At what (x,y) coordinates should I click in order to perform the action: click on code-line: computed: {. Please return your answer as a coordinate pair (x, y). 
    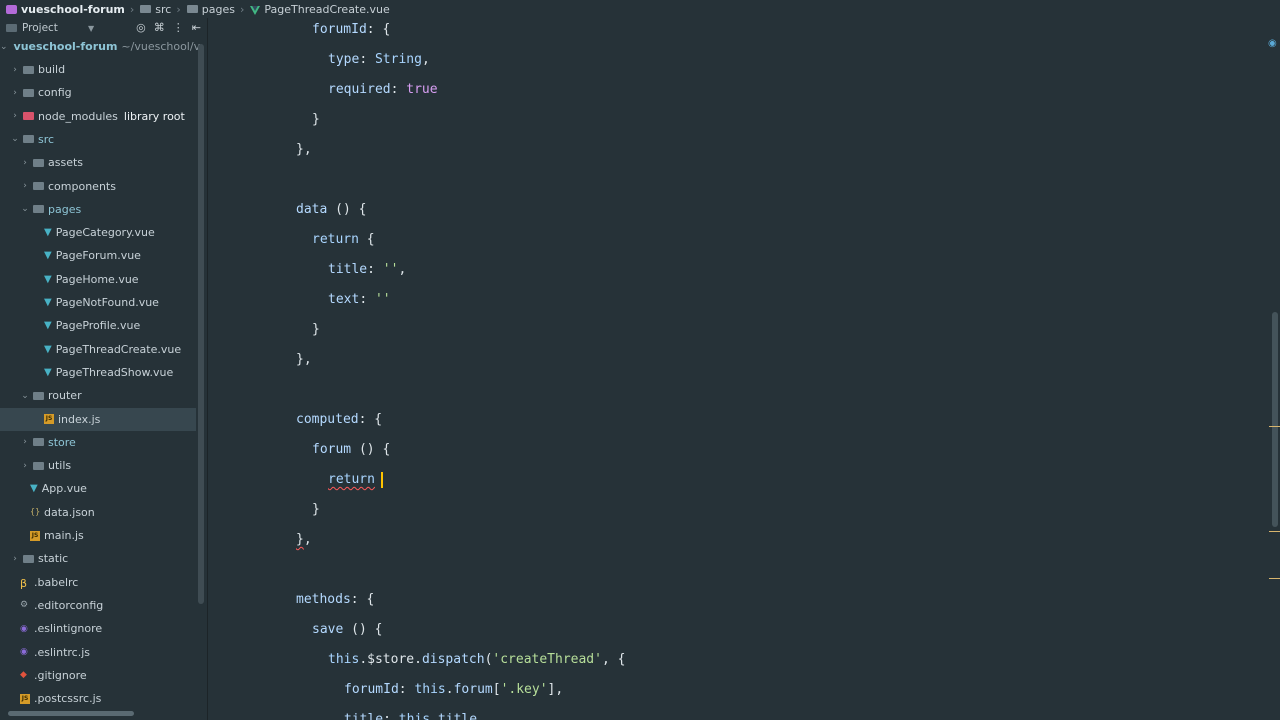
    Looking at the image, I should click on (339, 420).